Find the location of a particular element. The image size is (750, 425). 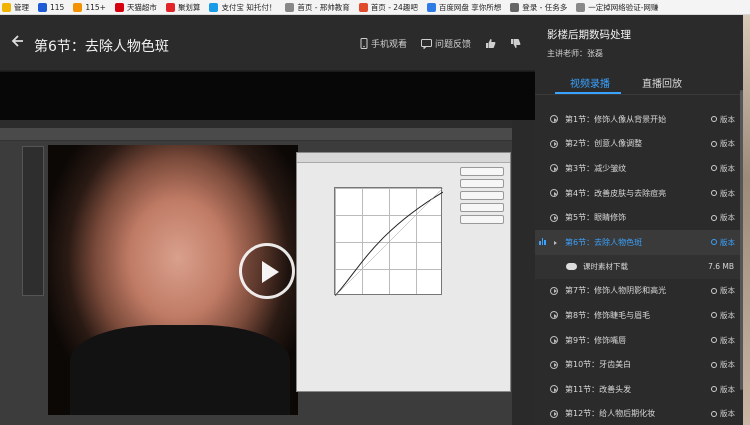

bookmark-label: 天猫超市 is located at coordinates (141, 7).